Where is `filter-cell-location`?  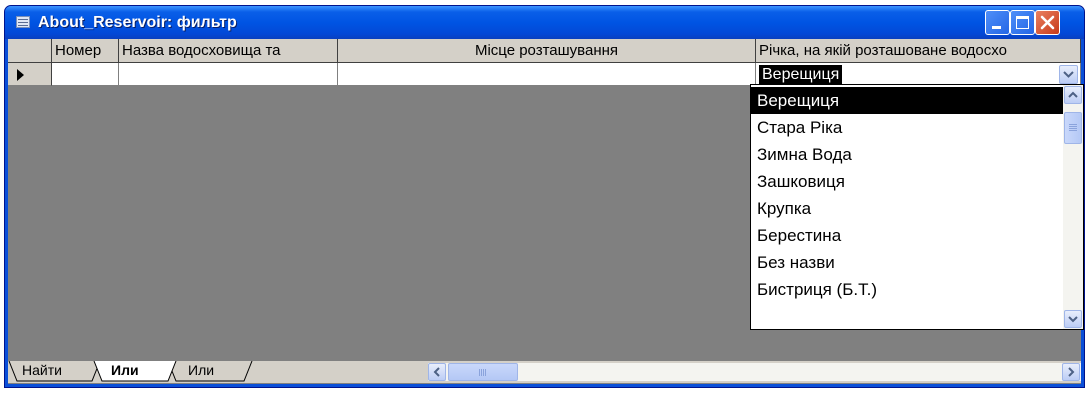
filter-cell-location is located at coordinates (547, 74).